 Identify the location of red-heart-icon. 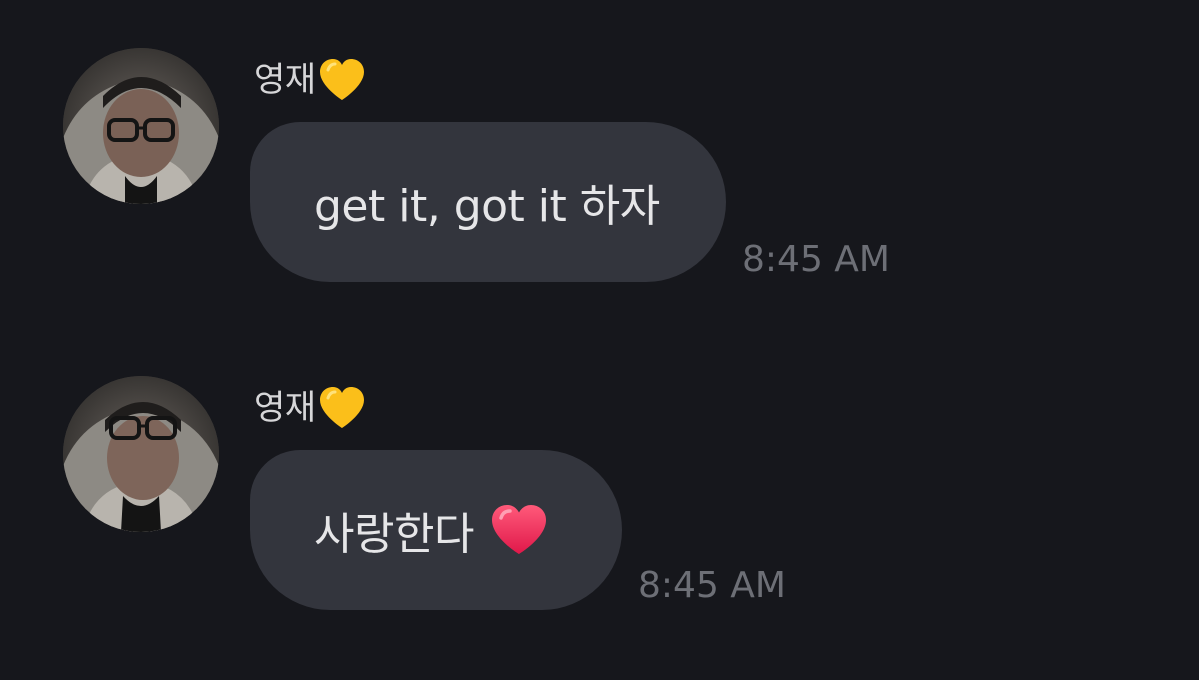
(518, 529).